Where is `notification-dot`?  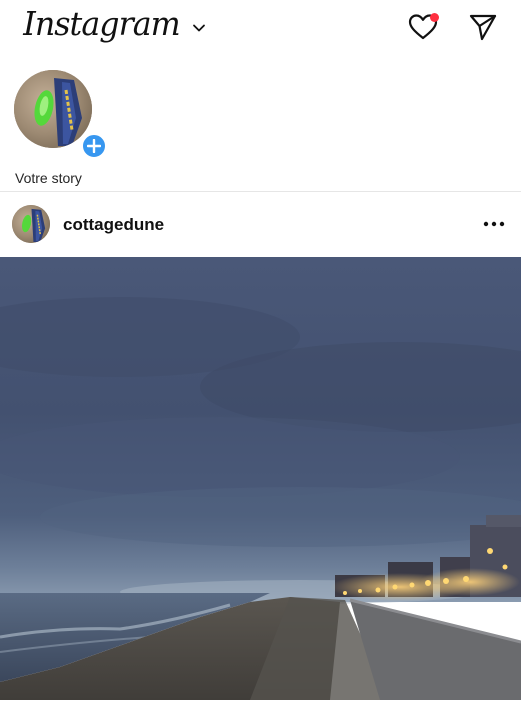
notification-dot is located at coordinates (434, 17).